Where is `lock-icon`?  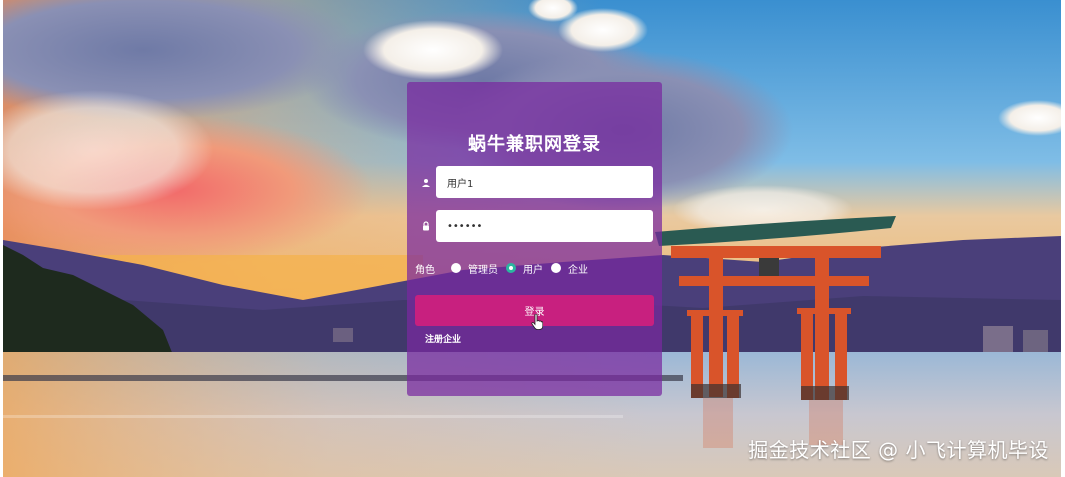 lock-icon is located at coordinates (426, 226).